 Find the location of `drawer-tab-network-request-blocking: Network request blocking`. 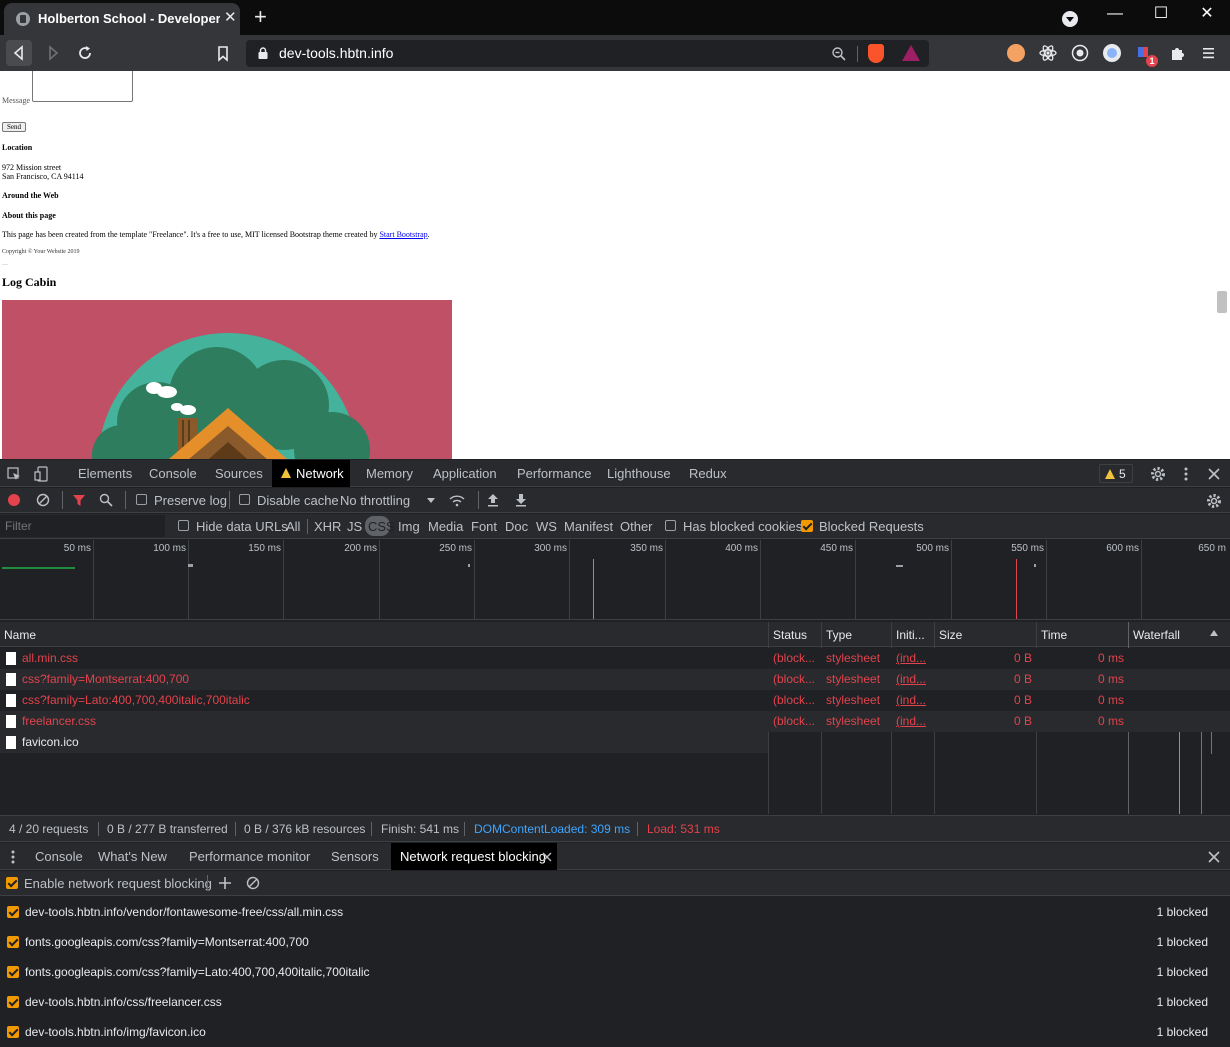

drawer-tab-network-request-blocking: Network request blocking is located at coordinates (474, 856).